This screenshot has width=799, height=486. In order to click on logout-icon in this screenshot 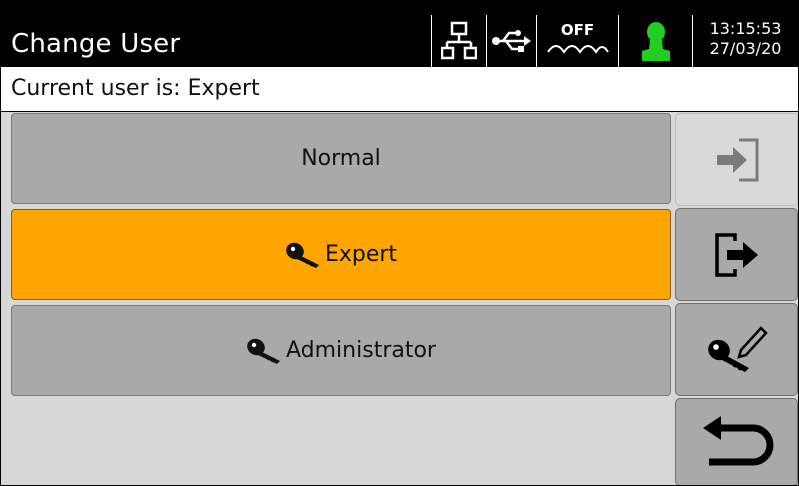, I will do `click(736, 254)`.